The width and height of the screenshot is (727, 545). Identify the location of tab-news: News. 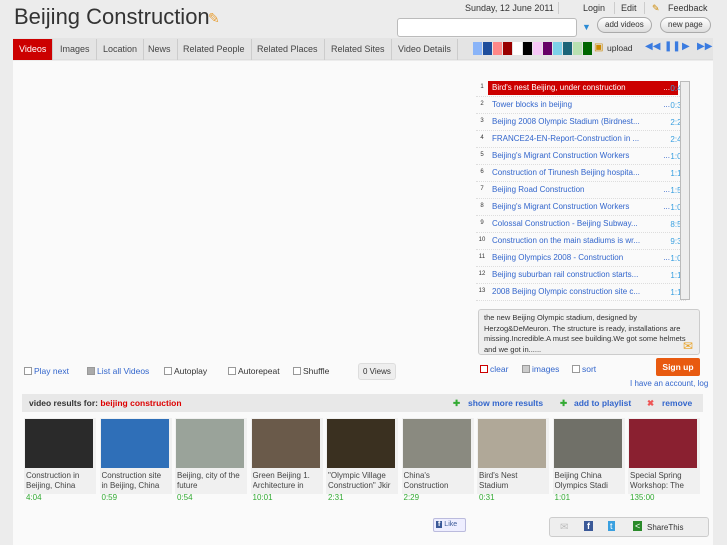
(160, 49).